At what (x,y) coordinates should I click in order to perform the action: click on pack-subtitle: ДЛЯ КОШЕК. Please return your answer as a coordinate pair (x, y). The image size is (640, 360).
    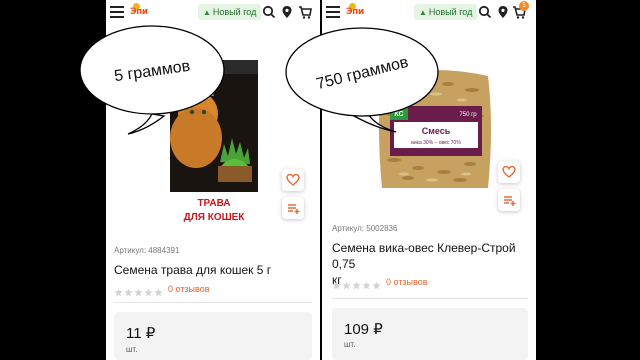
    Looking at the image, I should click on (215, 217).